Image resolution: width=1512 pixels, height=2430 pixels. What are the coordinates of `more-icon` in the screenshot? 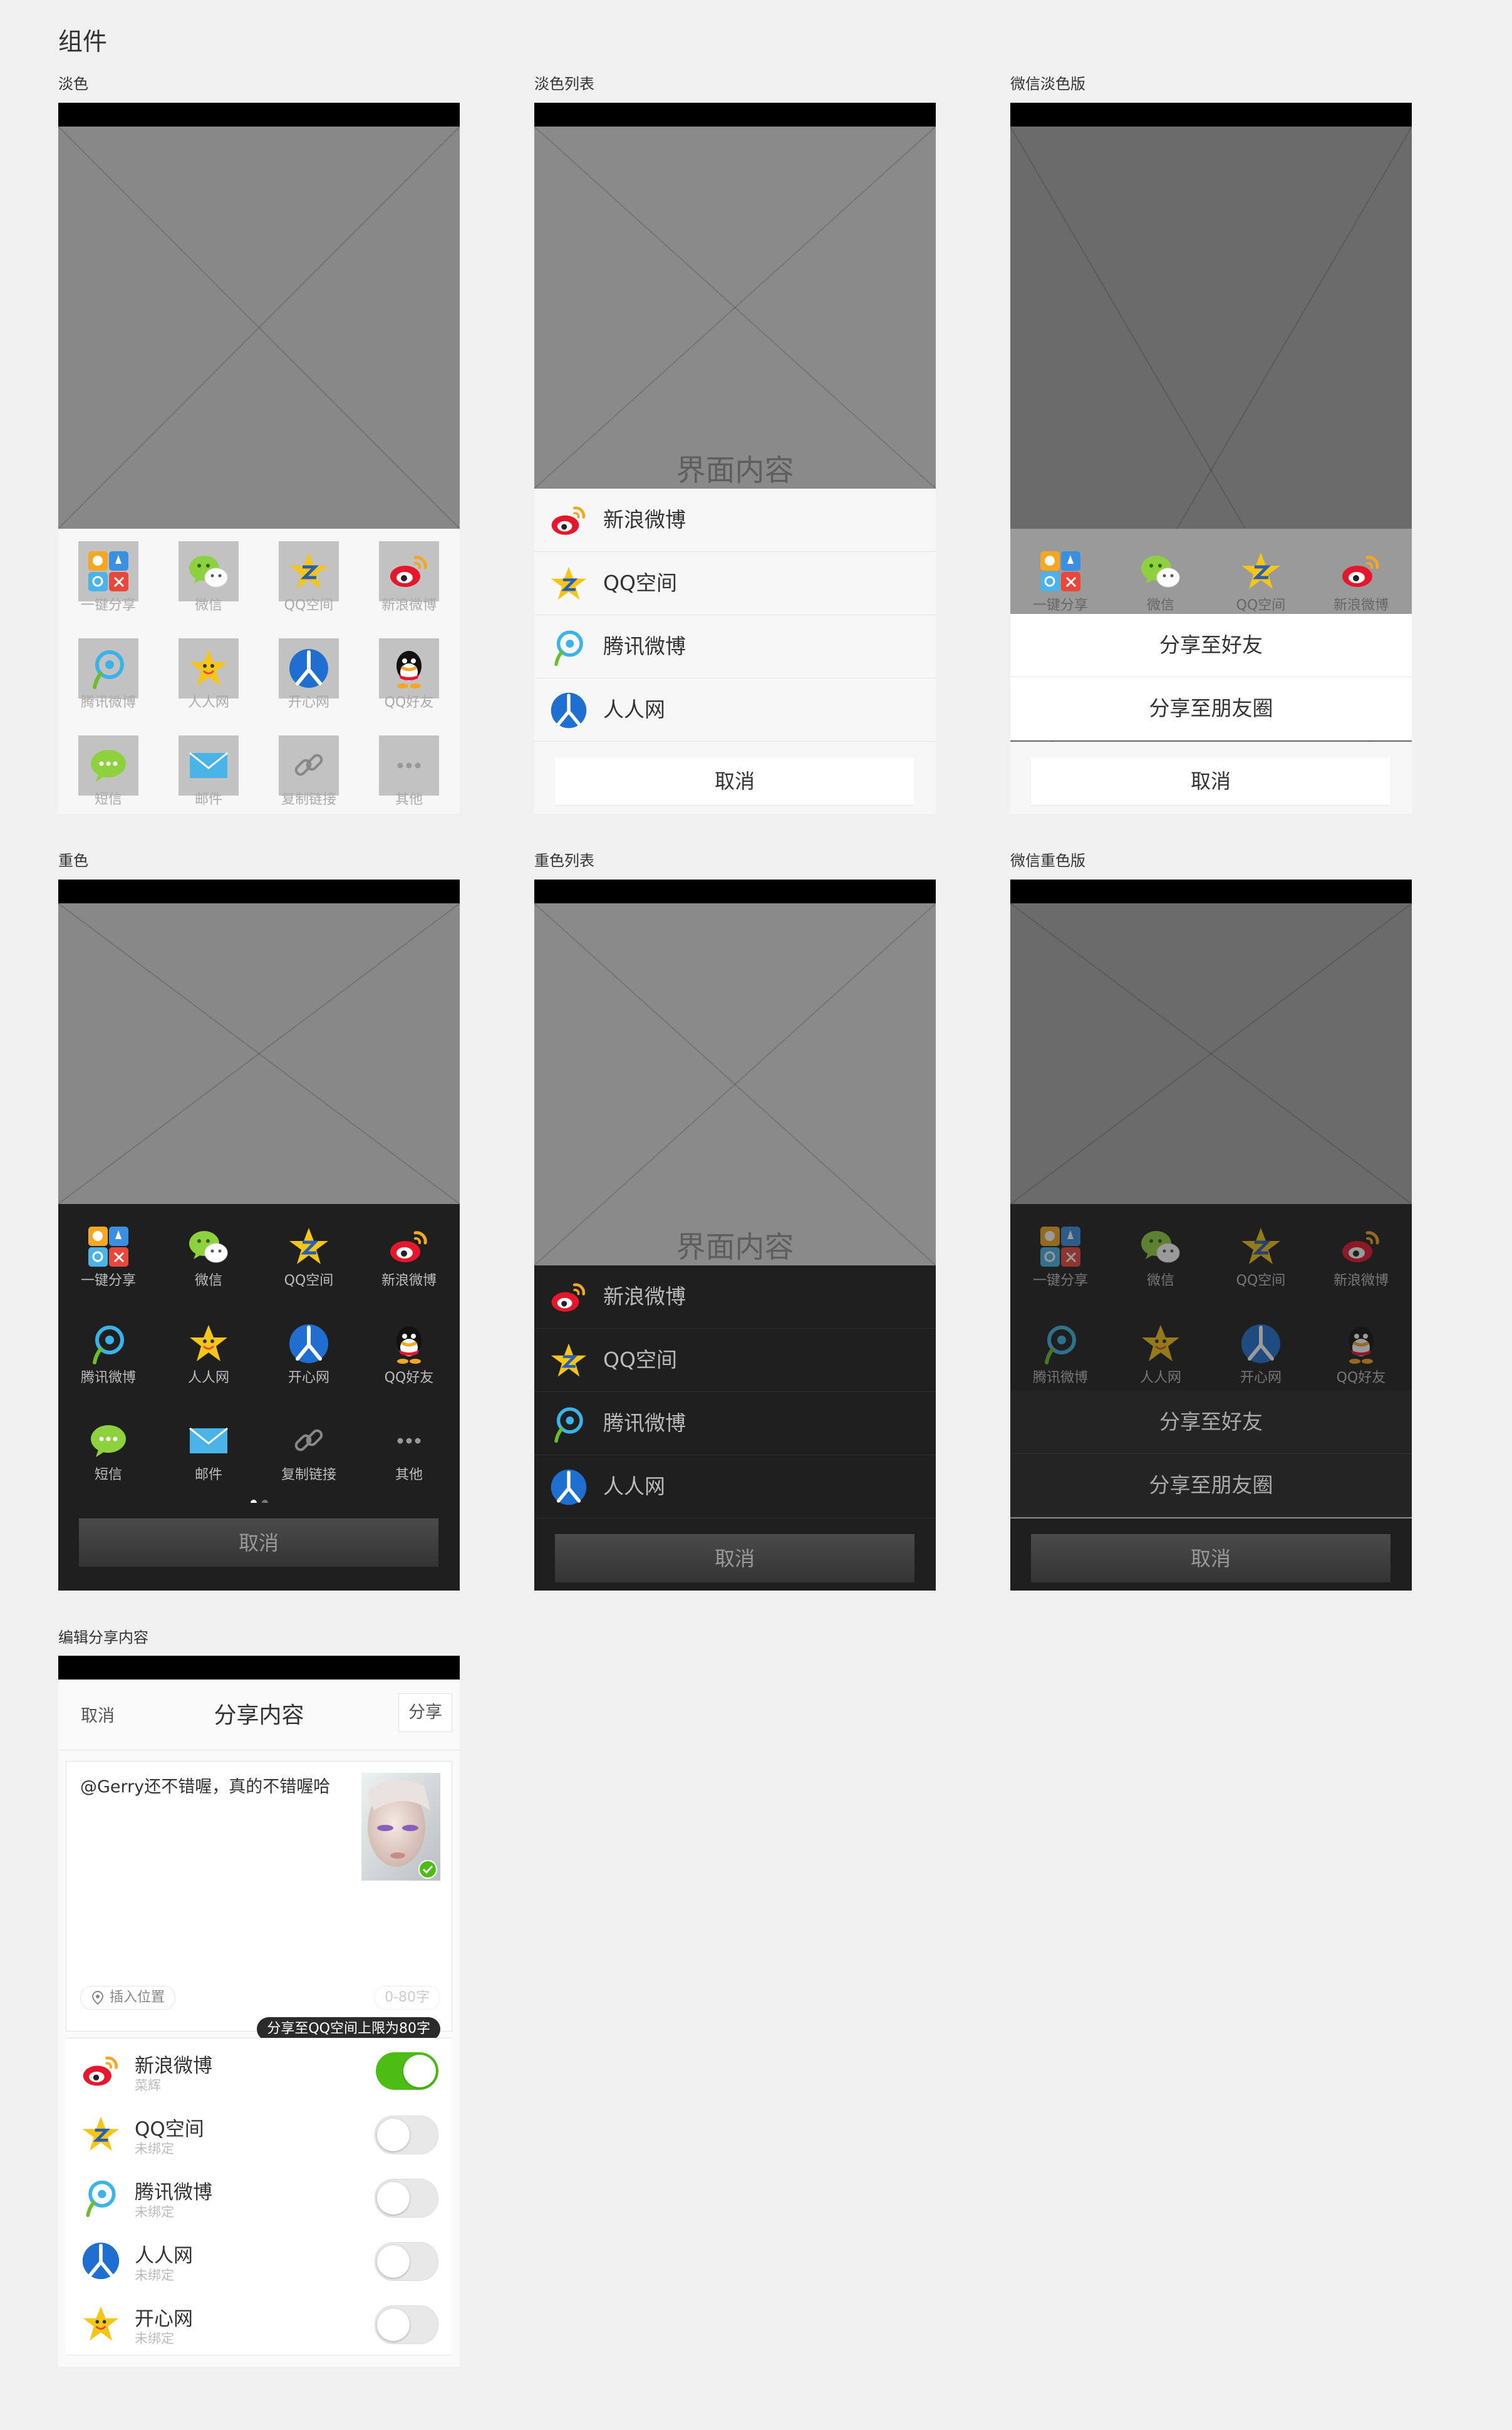 It's located at (409, 1441).